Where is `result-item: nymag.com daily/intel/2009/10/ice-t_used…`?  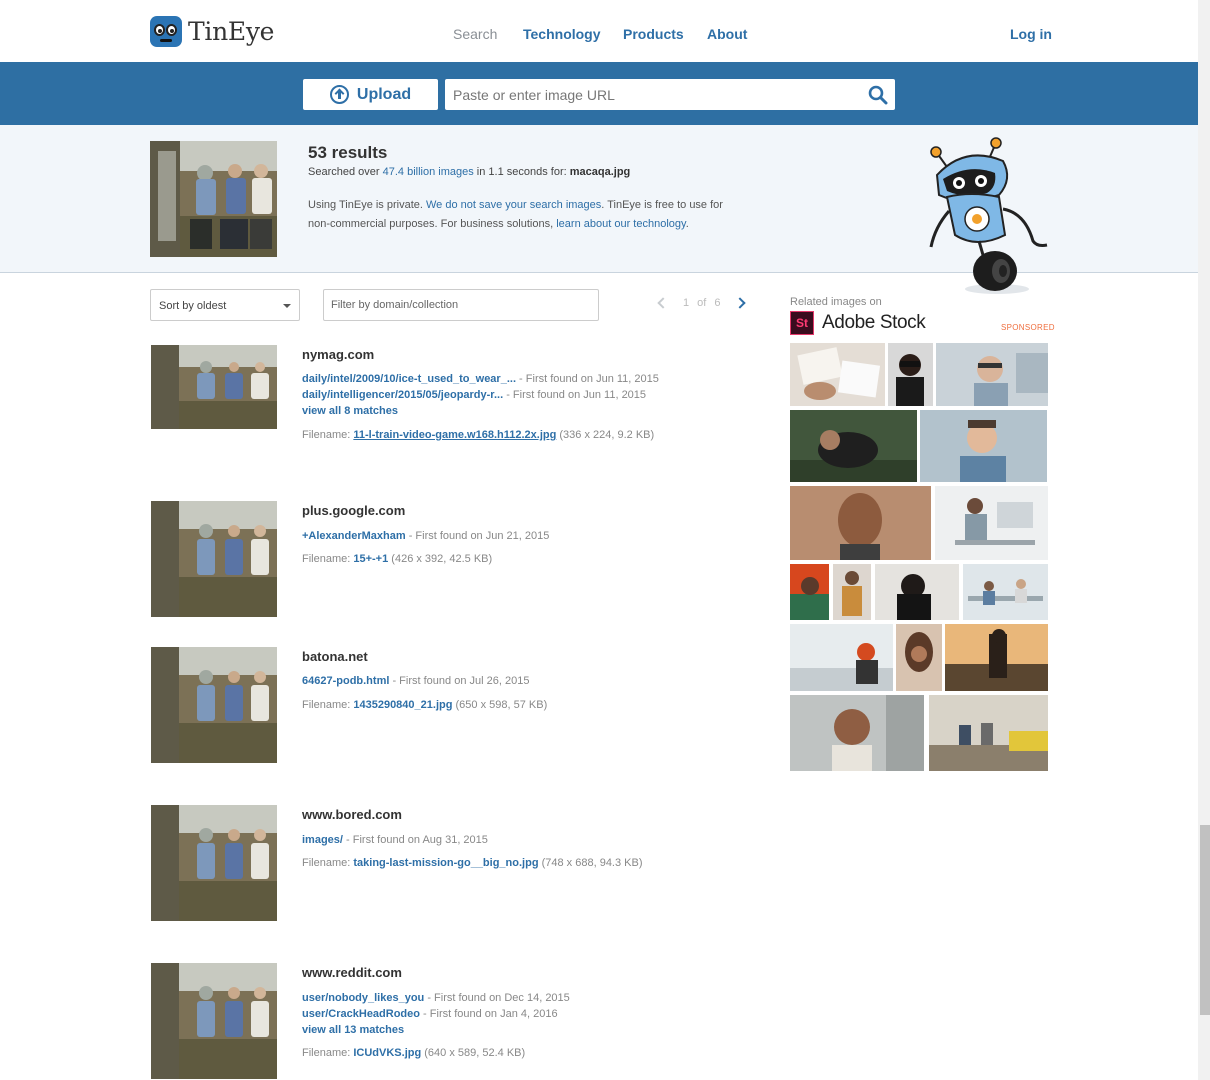
result-item: nymag.com daily/intel/2009/10/ice-t_used… is located at coordinates (450, 400).